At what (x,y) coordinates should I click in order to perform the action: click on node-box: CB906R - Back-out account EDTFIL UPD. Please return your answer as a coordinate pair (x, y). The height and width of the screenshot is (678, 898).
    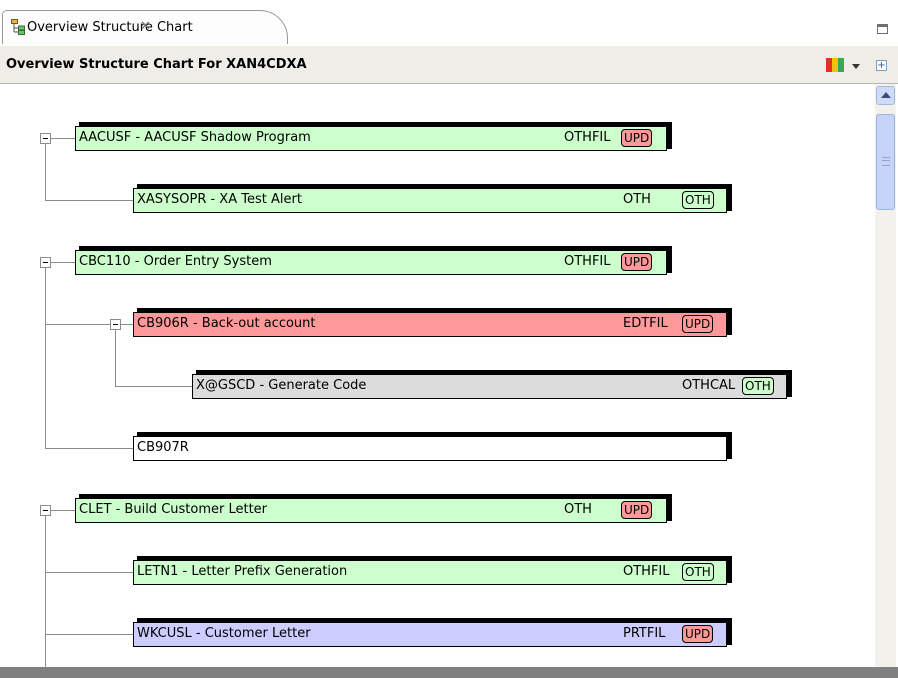
    Looking at the image, I should click on (430, 324).